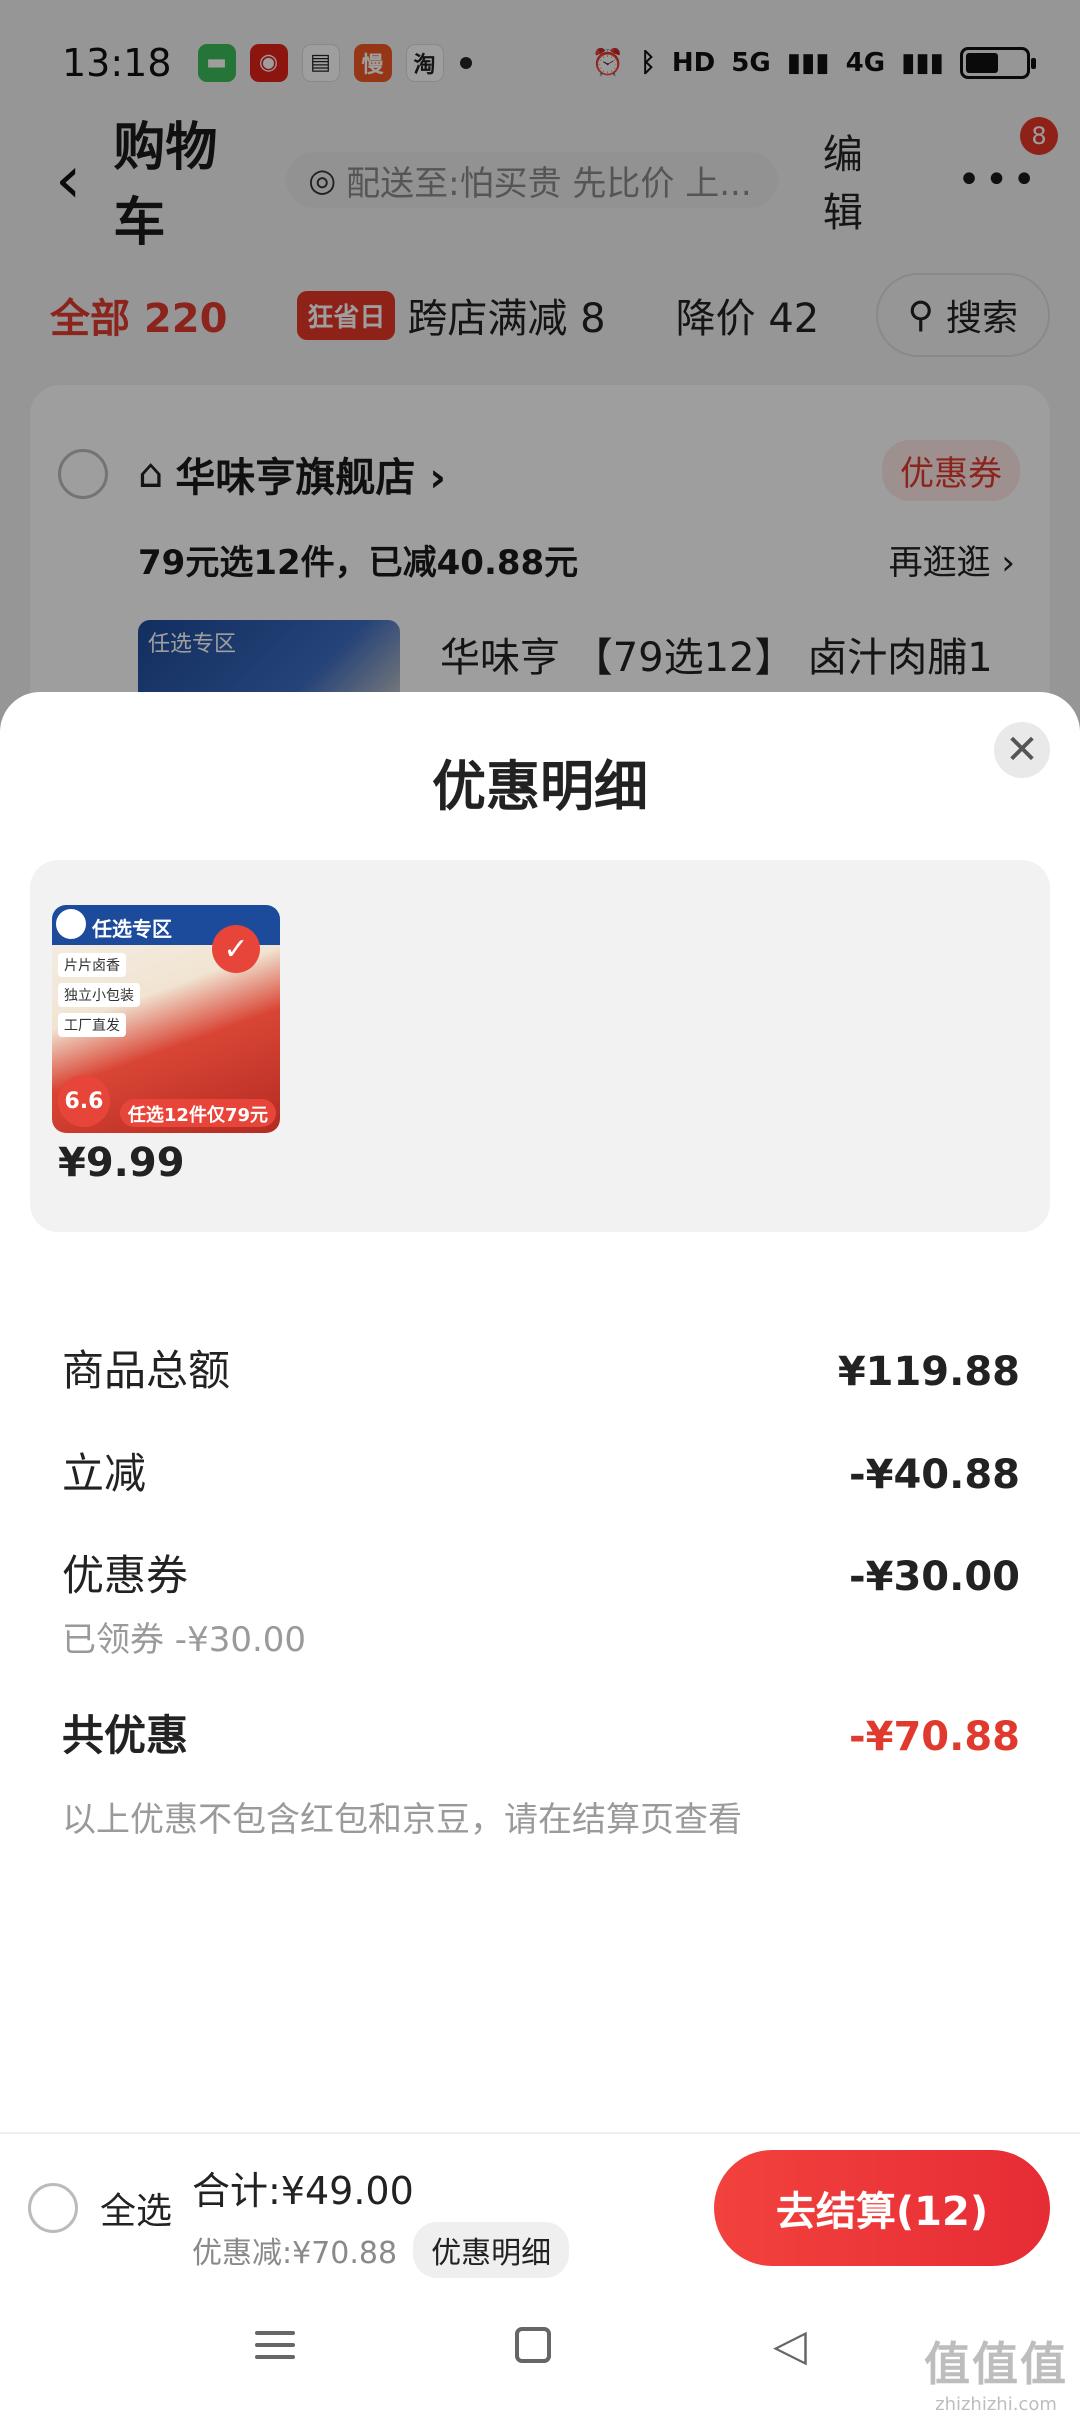 Image resolution: width=1080 pixels, height=2412 pixels. I want to click on coupon-label: 优惠券, so click(125, 1575).